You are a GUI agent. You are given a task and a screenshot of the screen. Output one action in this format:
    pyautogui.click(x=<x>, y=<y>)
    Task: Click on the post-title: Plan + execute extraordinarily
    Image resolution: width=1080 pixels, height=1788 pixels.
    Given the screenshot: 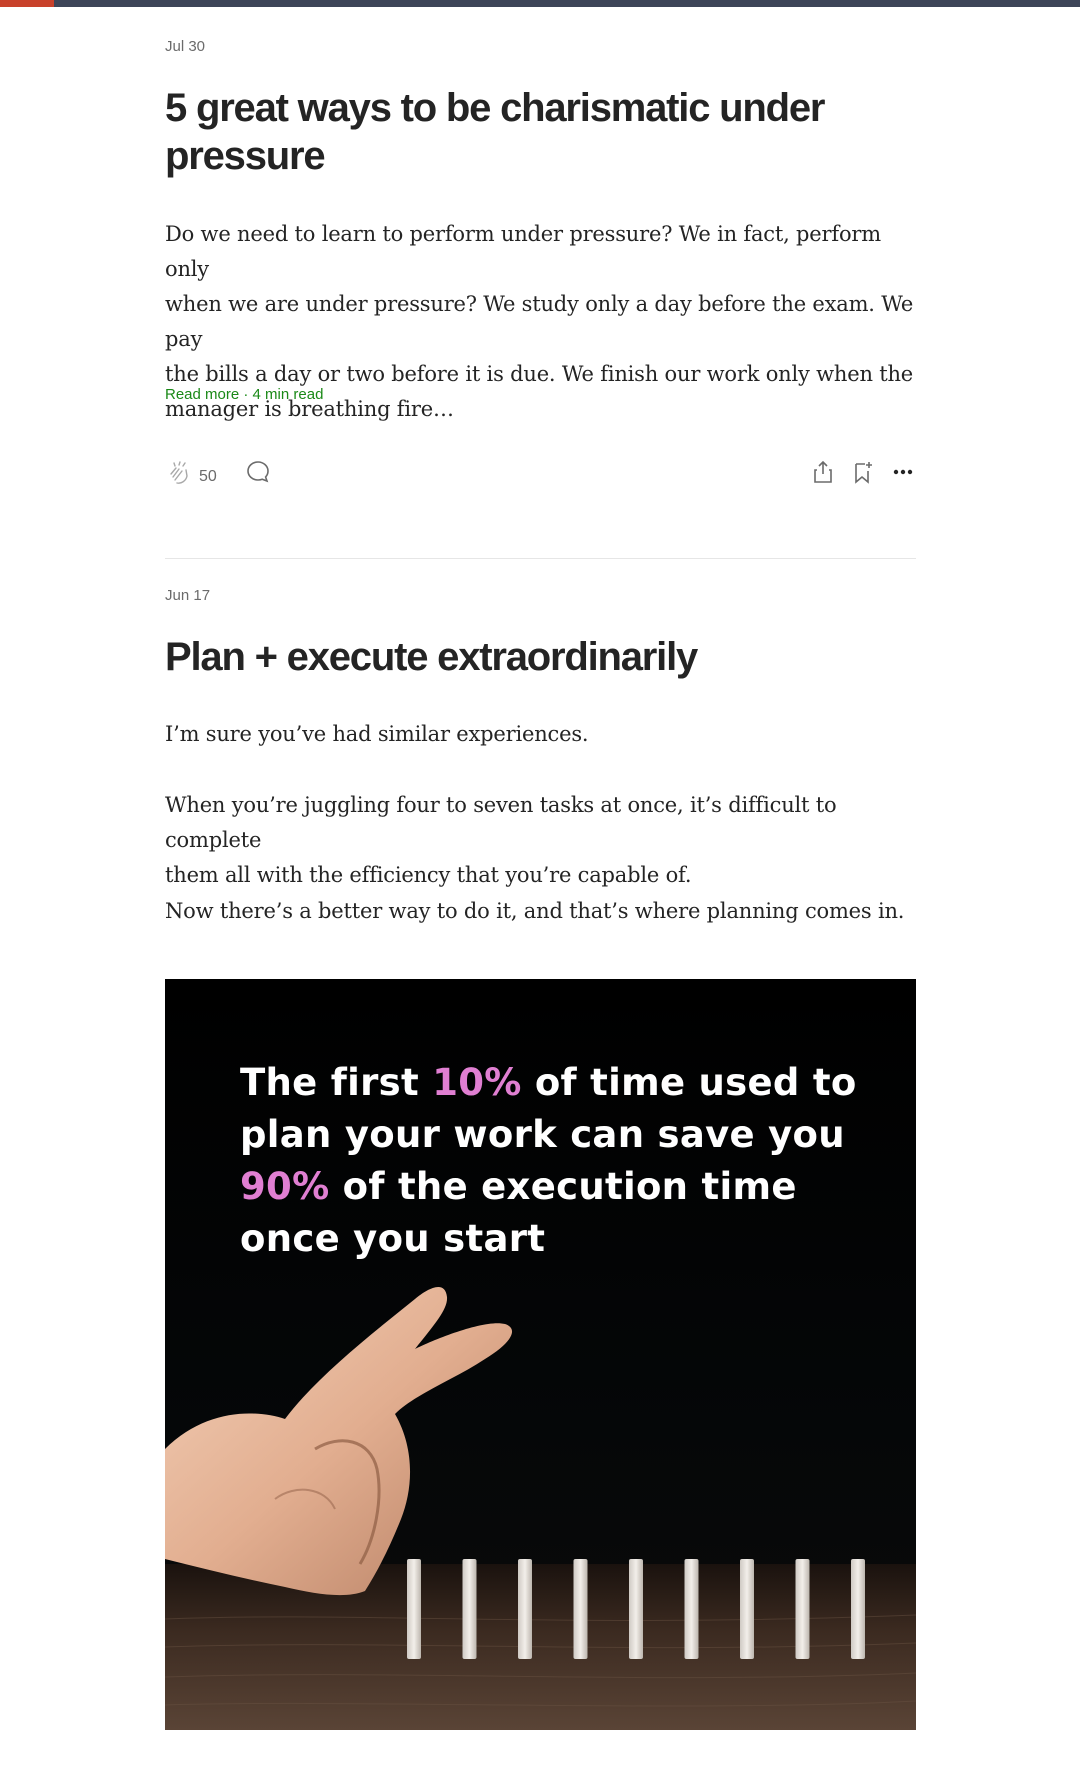 What is the action you would take?
    pyautogui.click(x=540, y=657)
    